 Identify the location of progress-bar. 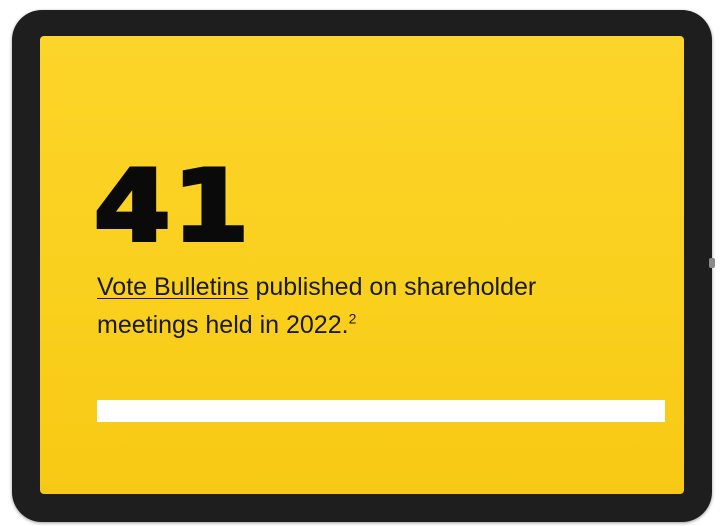
(381, 411).